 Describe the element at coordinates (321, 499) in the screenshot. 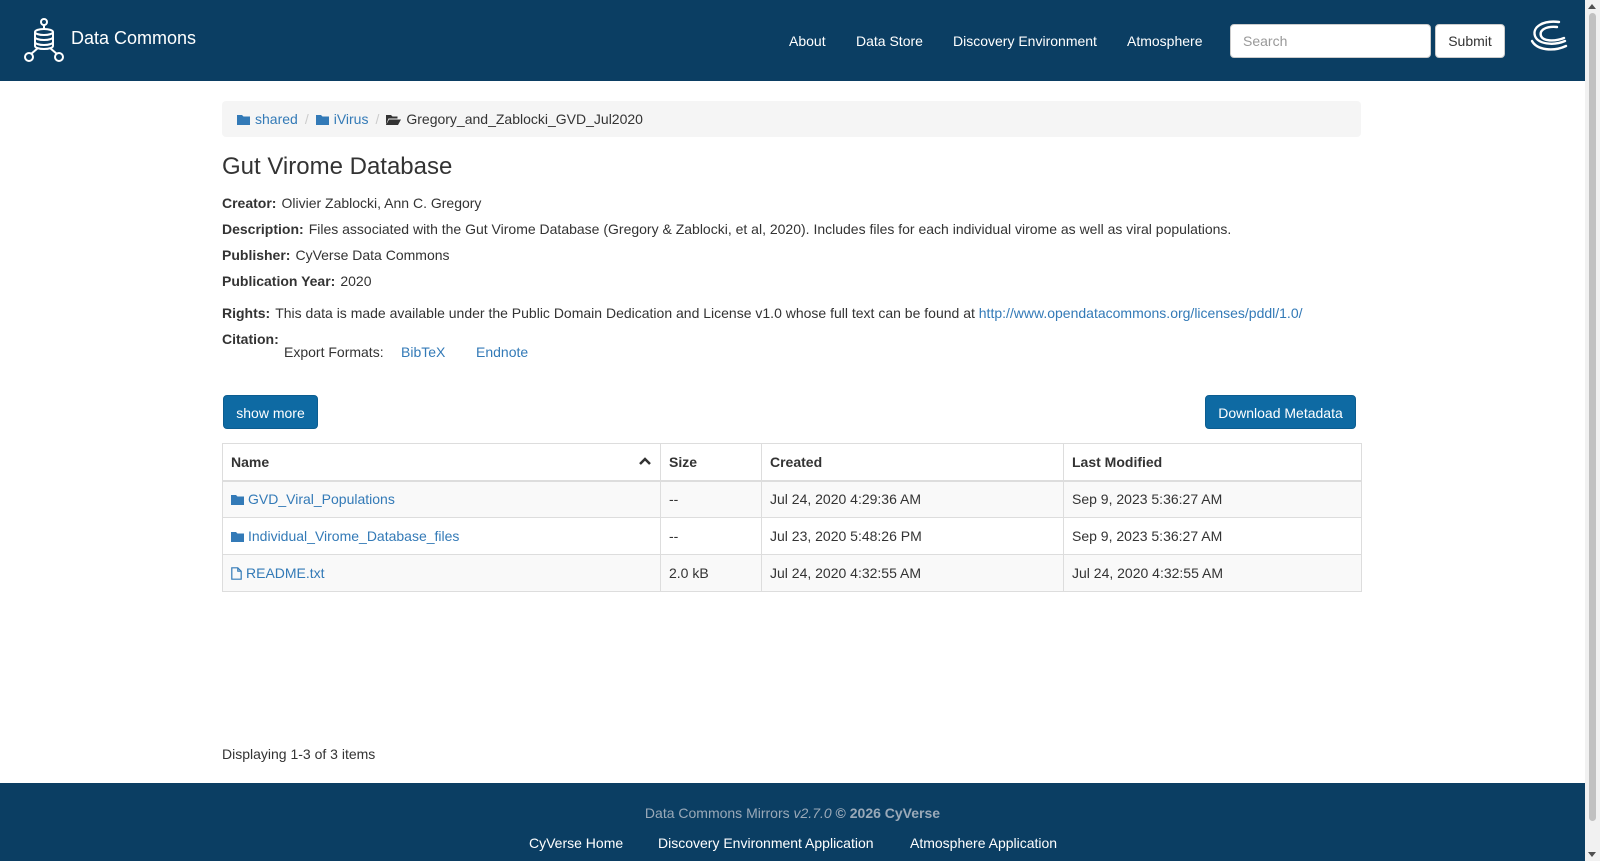

I see `row-name: GVD_Viral_Populations` at that location.